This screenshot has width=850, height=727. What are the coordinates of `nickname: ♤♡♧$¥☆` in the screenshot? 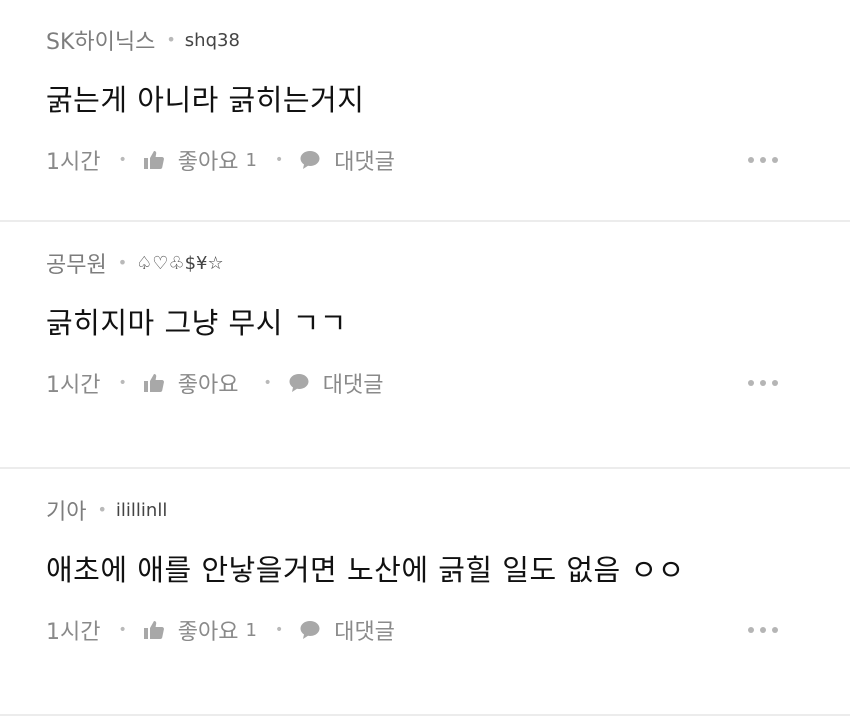 It's located at (179, 263).